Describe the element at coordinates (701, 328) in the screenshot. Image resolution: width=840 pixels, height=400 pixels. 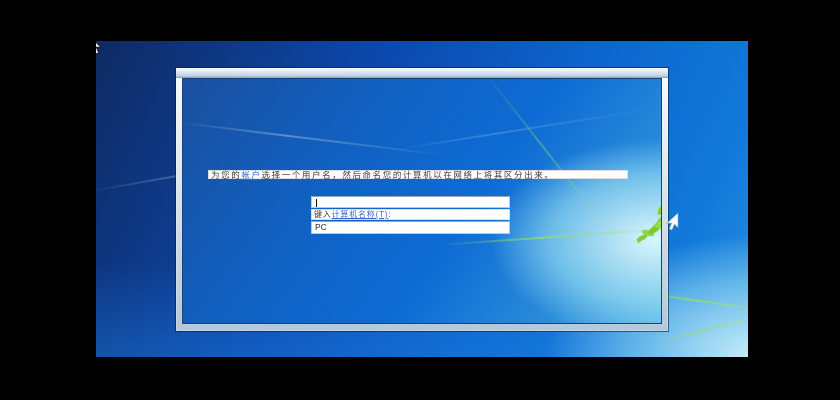
I see `wallpaper-green-streak` at that location.